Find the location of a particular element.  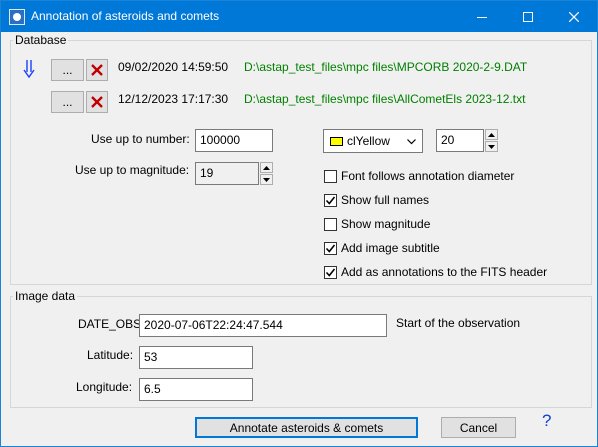

app-icon is located at coordinates (17, 17).